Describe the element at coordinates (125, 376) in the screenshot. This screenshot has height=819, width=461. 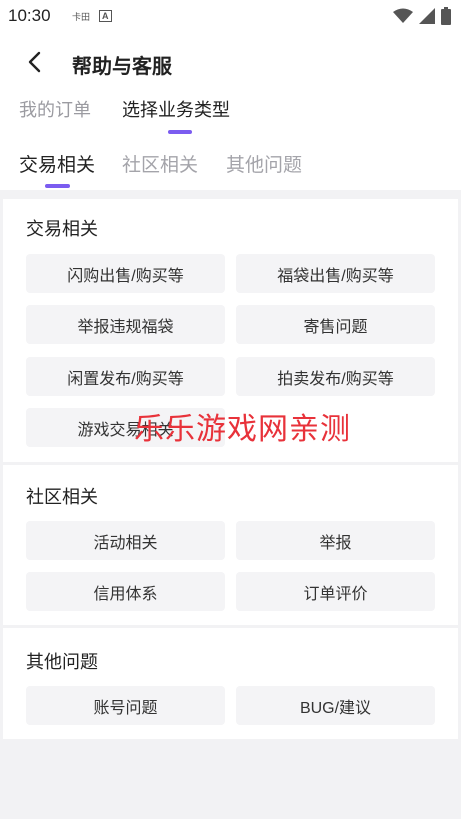
I see `topic-button-idle-publish: 闲置发布/购买等` at that location.